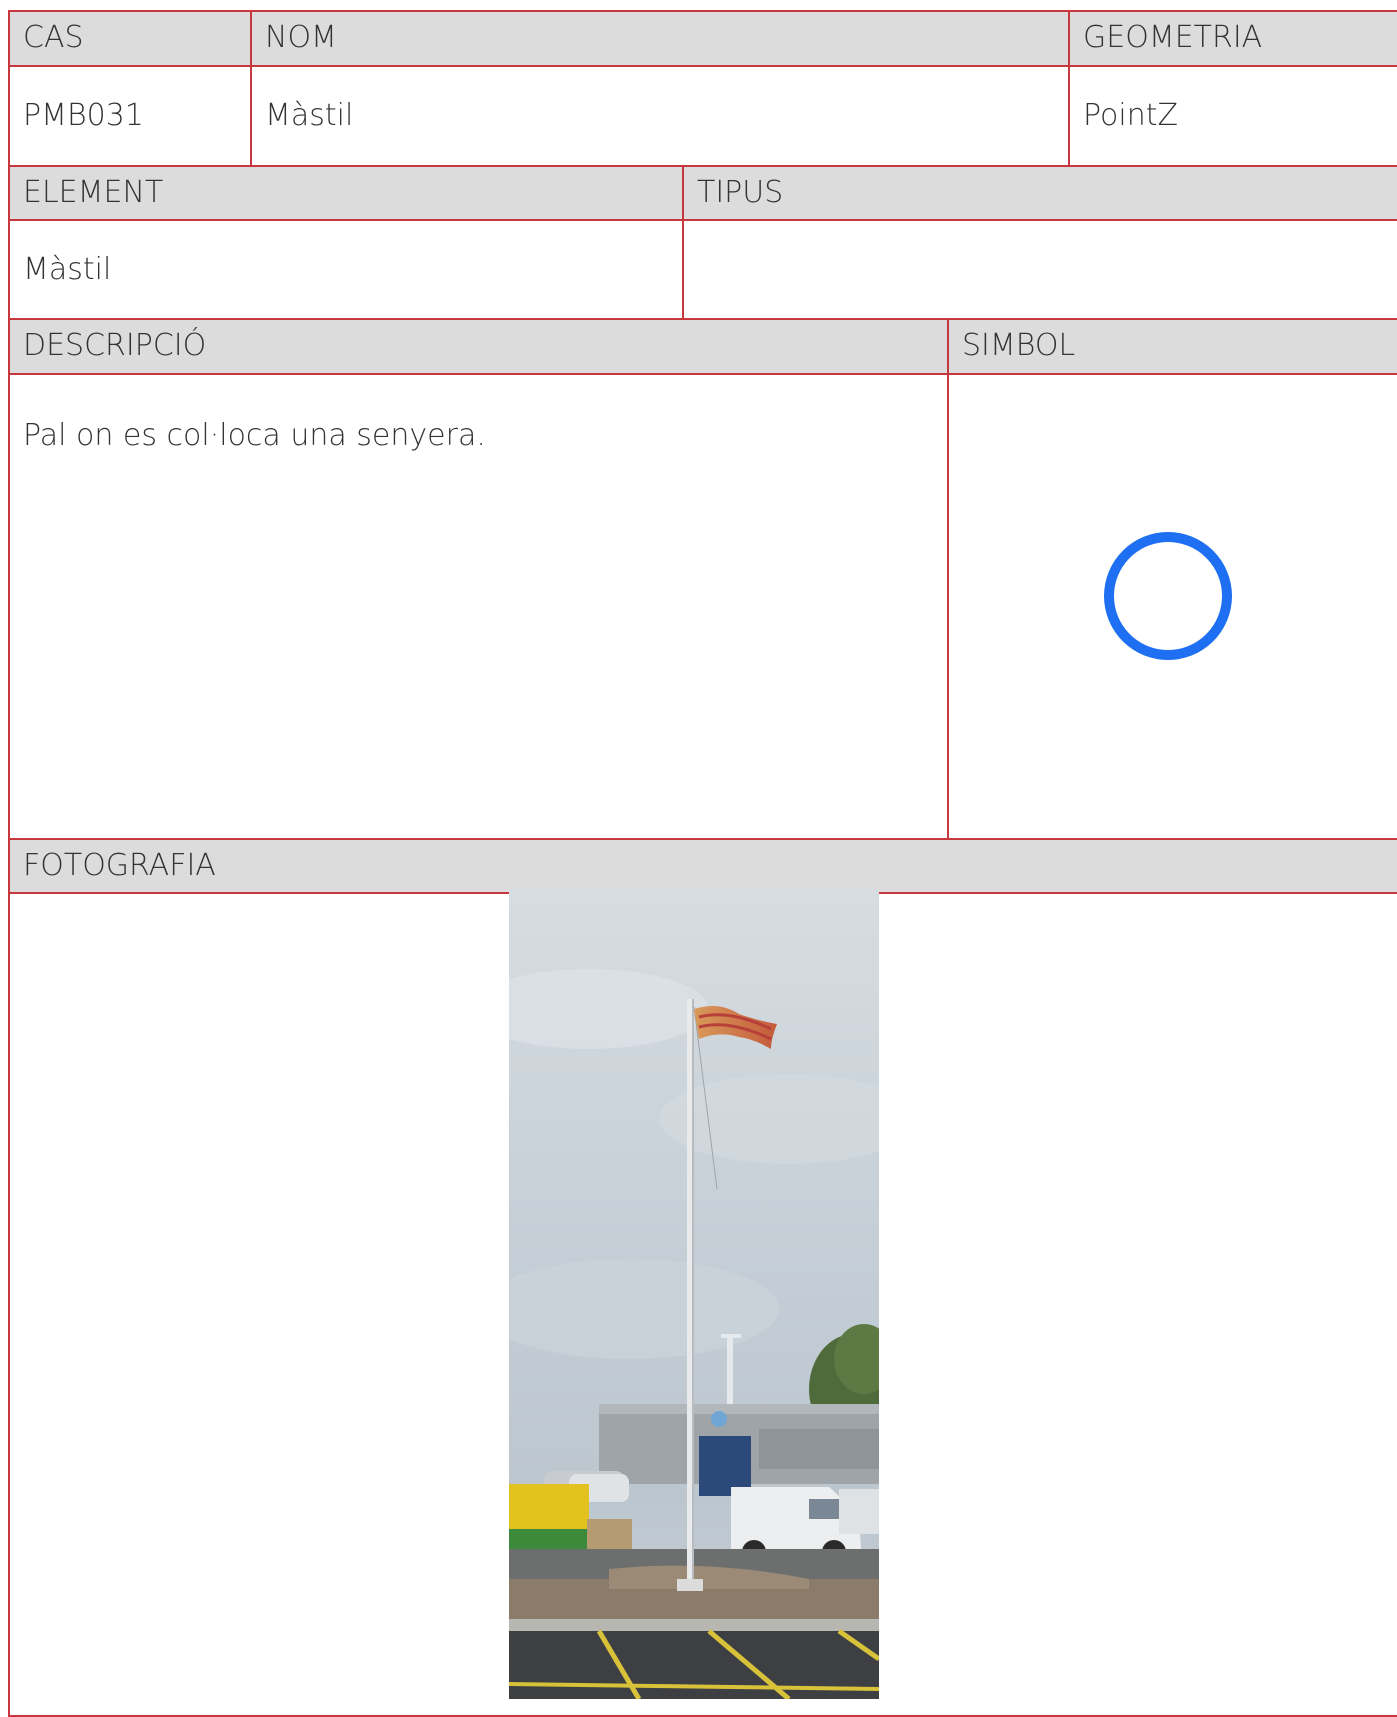 Image resolution: width=1397 pixels, height=1717 pixels. I want to click on element-header: ELEMENT, so click(346, 193).